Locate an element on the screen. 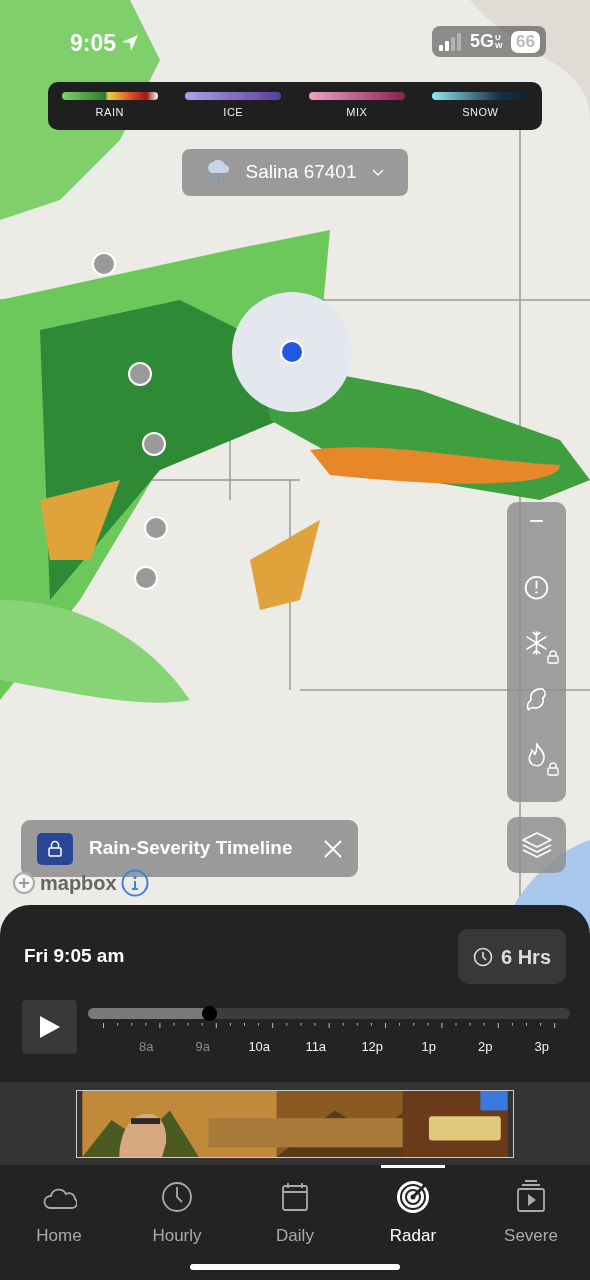  radar-icon is located at coordinates (413, 1197).